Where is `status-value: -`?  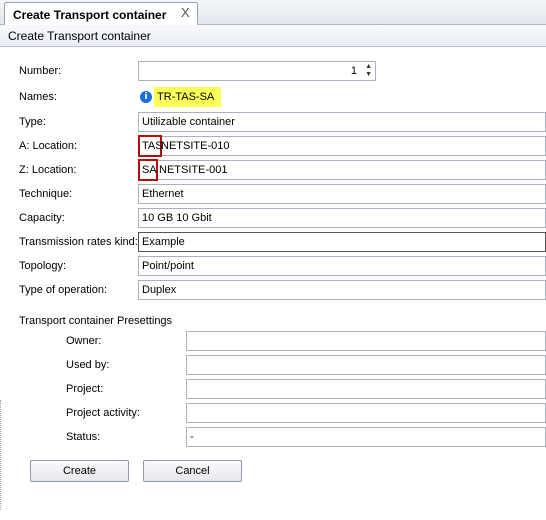
status-value: - is located at coordinates (192, 437).